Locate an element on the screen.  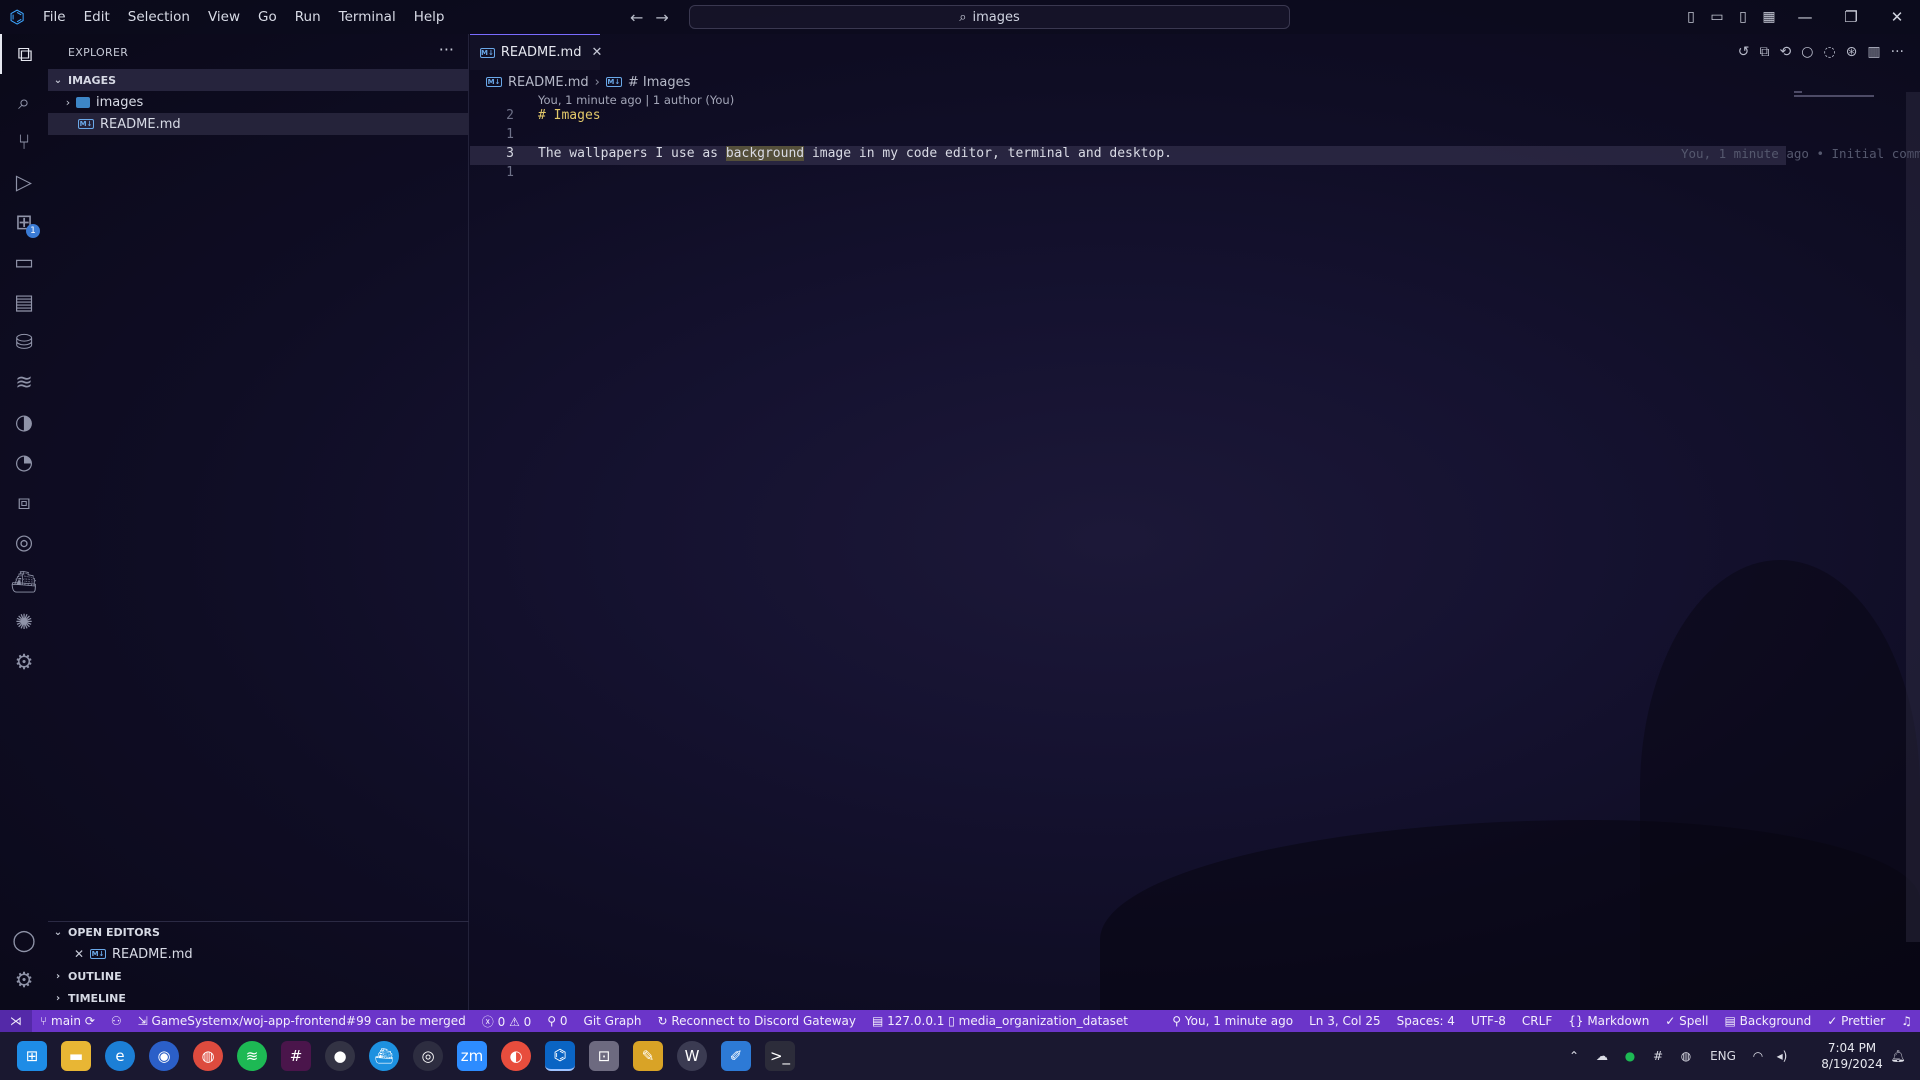
code-line: 2 # Images is located at coordinates (1128, 117).